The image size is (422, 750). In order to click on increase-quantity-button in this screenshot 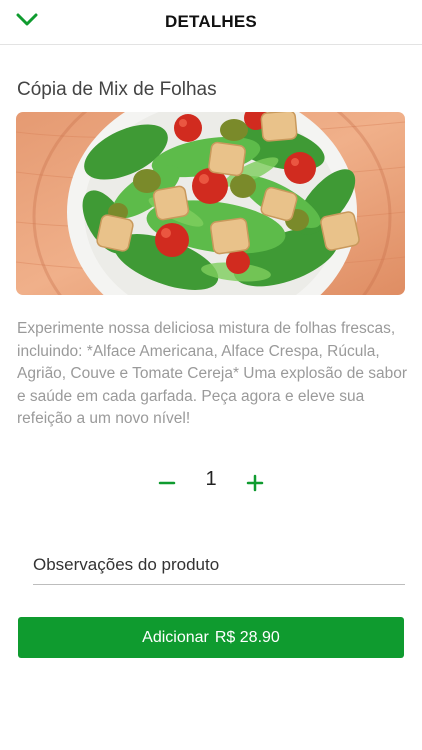, I will do `click(255, 485)`.